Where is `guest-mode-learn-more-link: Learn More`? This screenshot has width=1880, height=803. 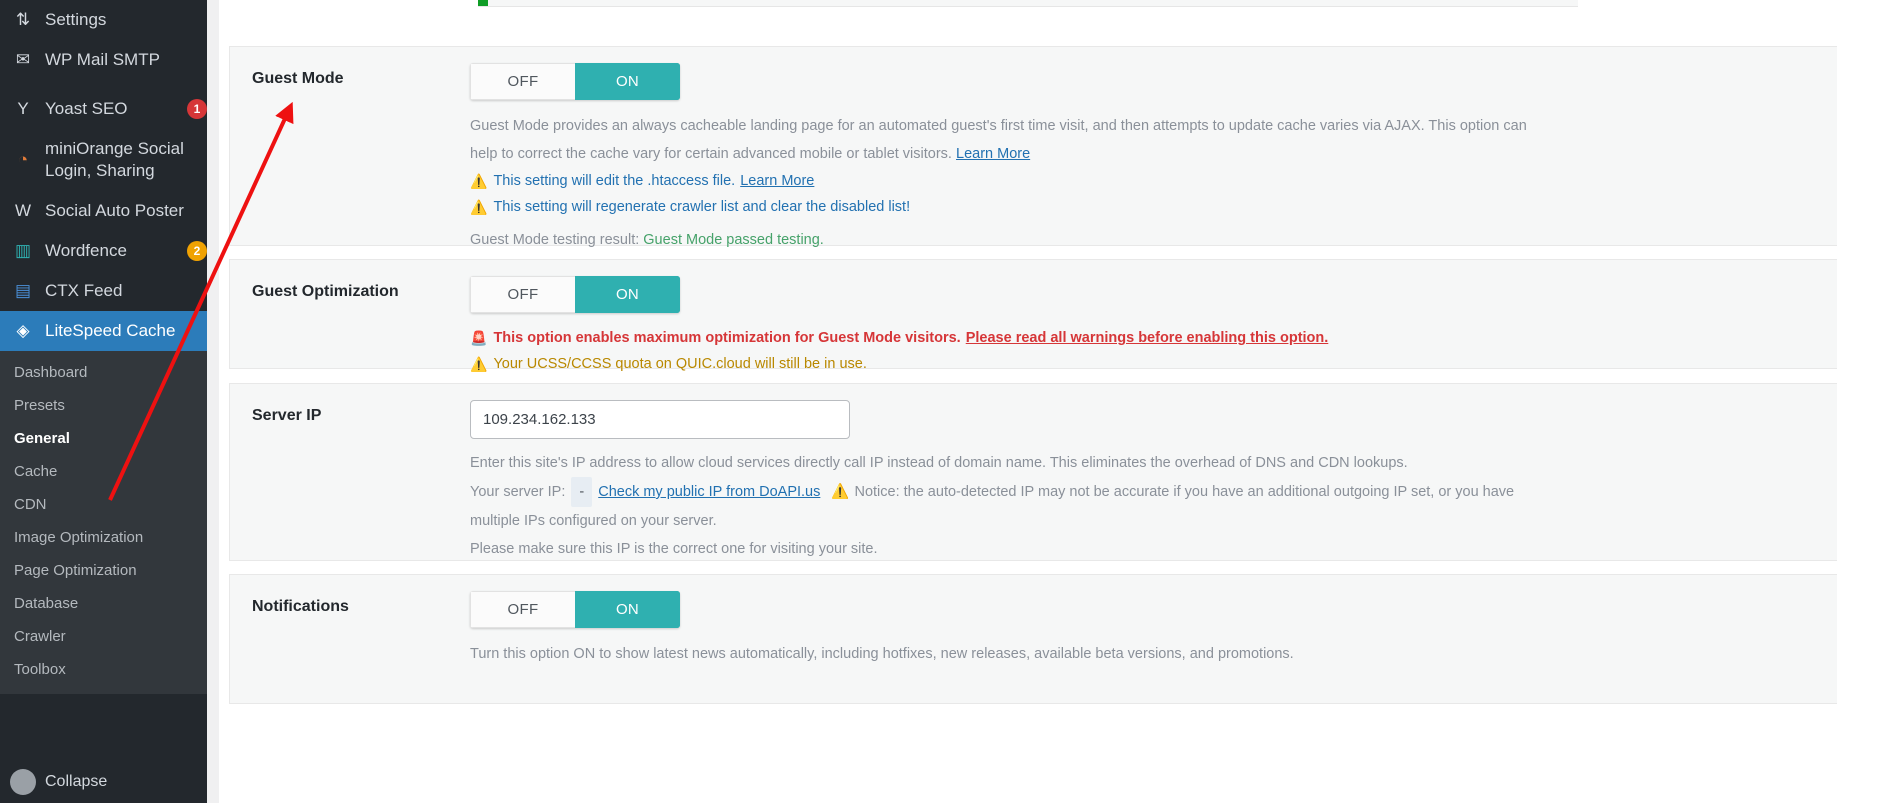
guest-mode-learn-more-link: Learn More is located at coordinates (993, 154).